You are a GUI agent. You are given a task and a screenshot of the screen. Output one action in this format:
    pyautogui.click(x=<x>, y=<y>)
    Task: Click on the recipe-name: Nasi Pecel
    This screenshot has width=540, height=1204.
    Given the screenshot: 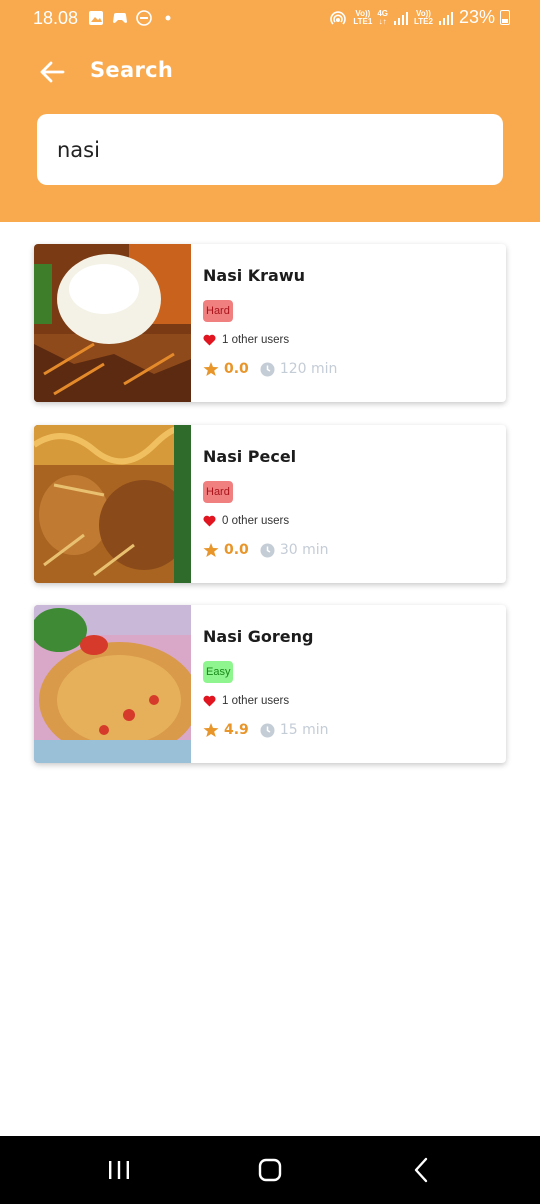 What is the action you would take?
    pyautogui.click(x=250, y=456)
    